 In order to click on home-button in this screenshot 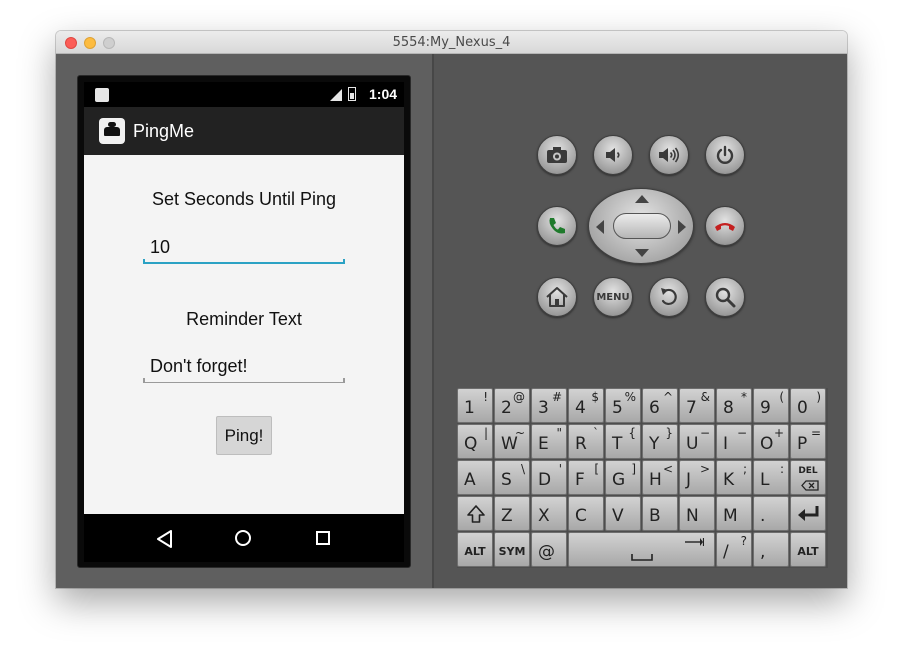, I will do `click(557, 297)`.